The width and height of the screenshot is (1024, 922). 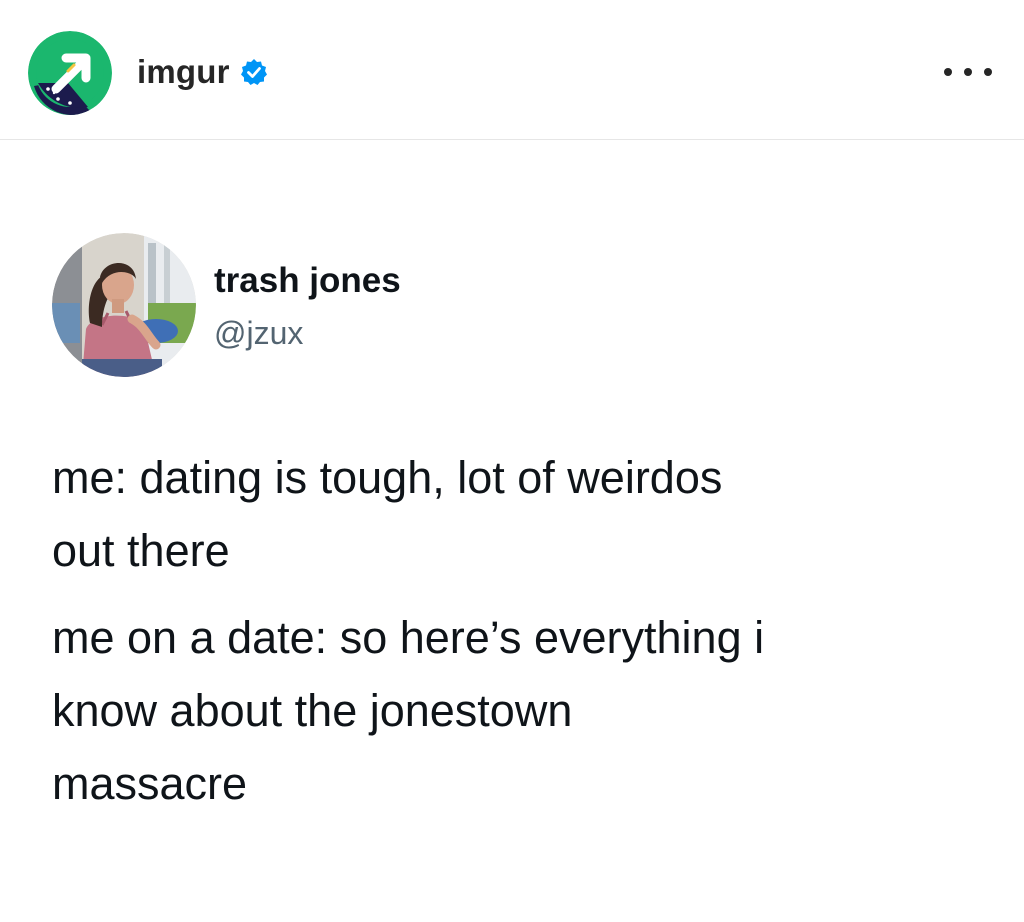 I want to click on imgur-logo-icon, so click(x=70, y=73).